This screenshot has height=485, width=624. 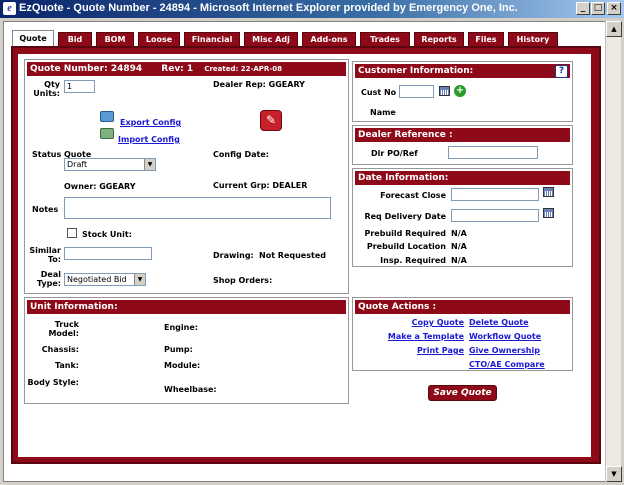 I want to click on workflow-quote-link: Workflow Quote, so click(x=505, y=336).